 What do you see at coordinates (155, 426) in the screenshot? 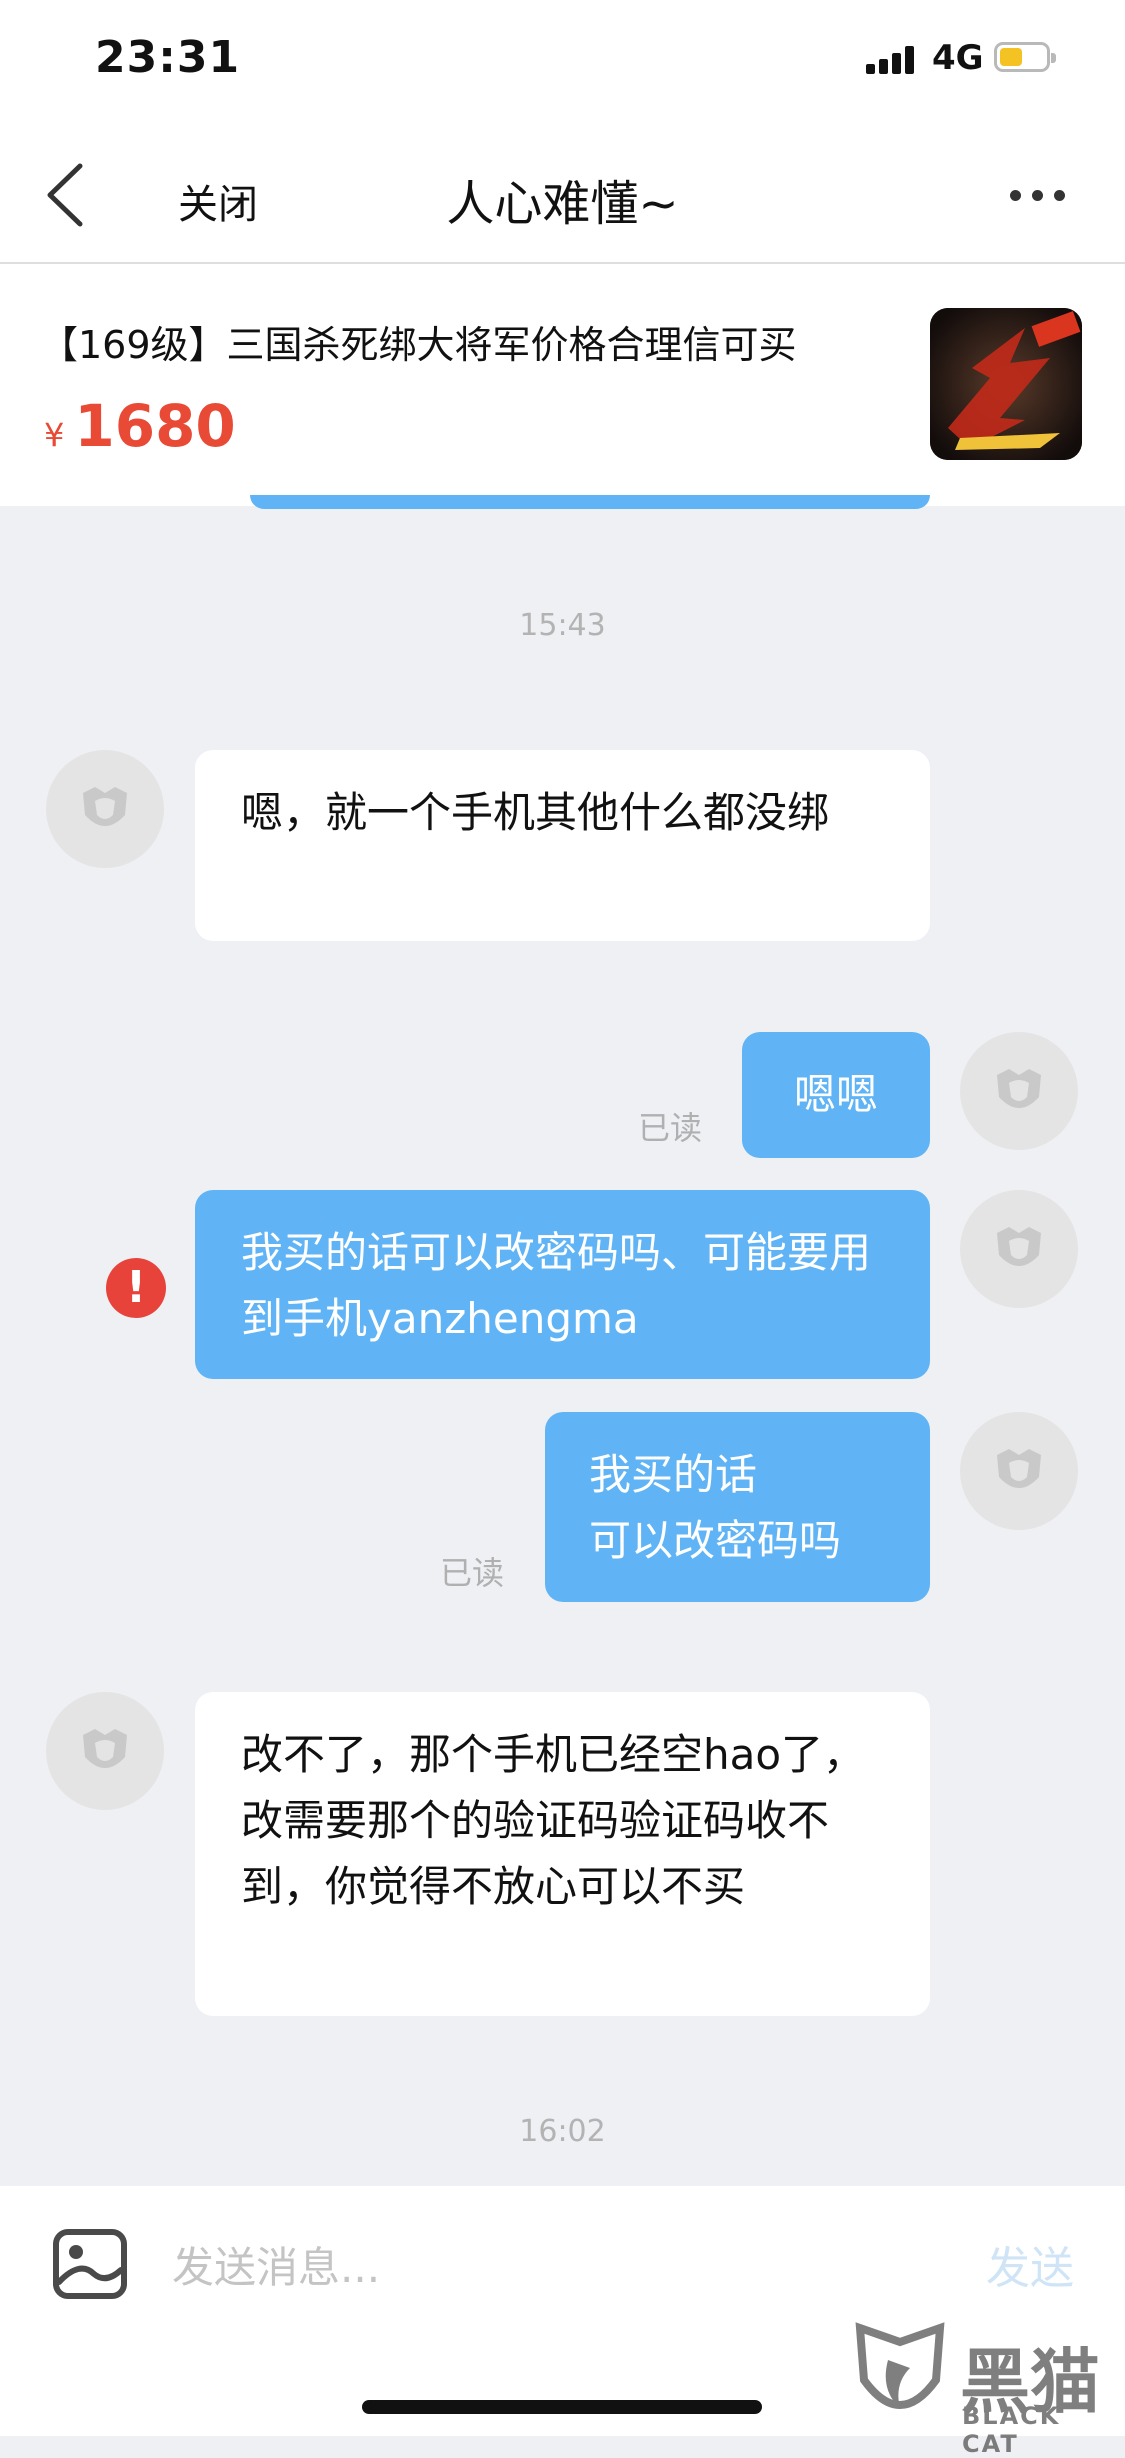
I see `price-amount: 1680` at bounding box center [155, 426].